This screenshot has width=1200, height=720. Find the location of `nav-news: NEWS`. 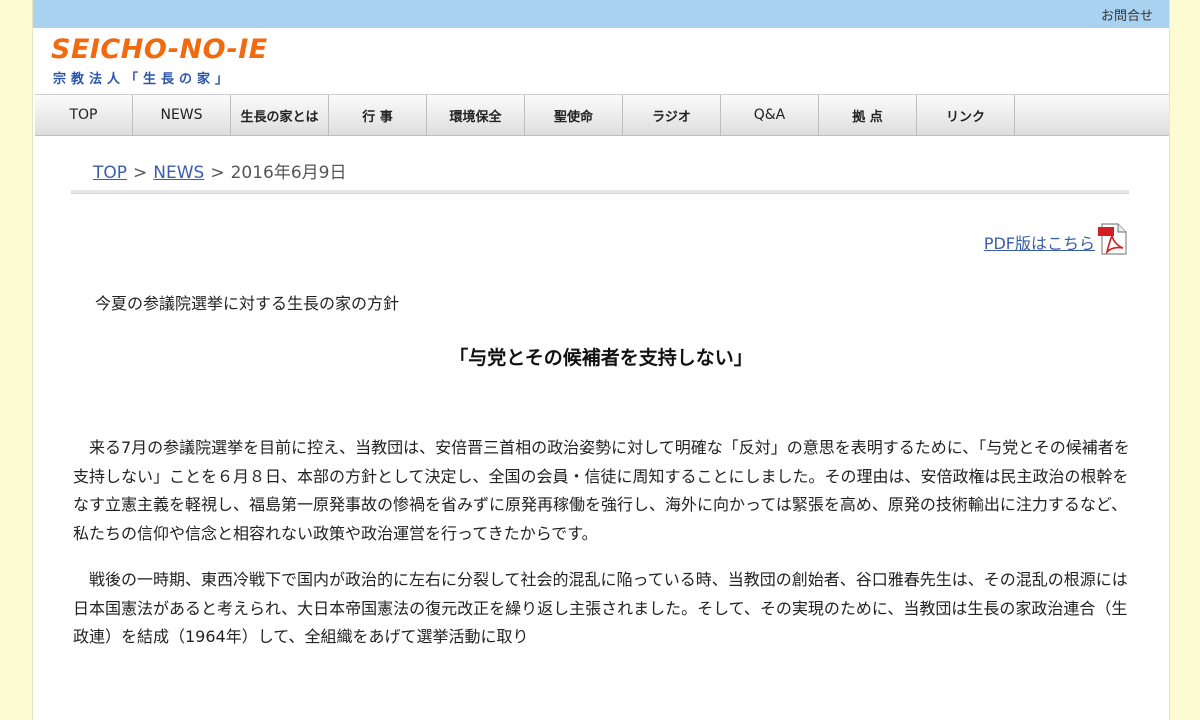

nav-news: NEWS is located at coordinates (182, 115).